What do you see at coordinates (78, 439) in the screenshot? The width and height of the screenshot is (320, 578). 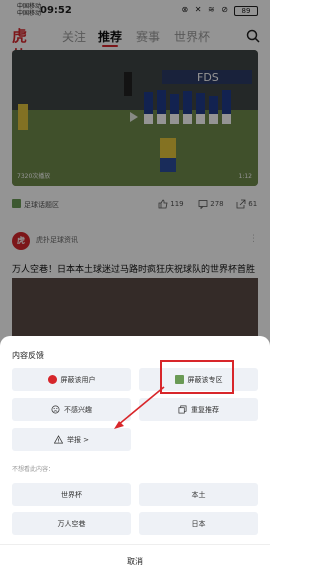 I see `report-label: 举报 >` at bounding box center [78, 439].